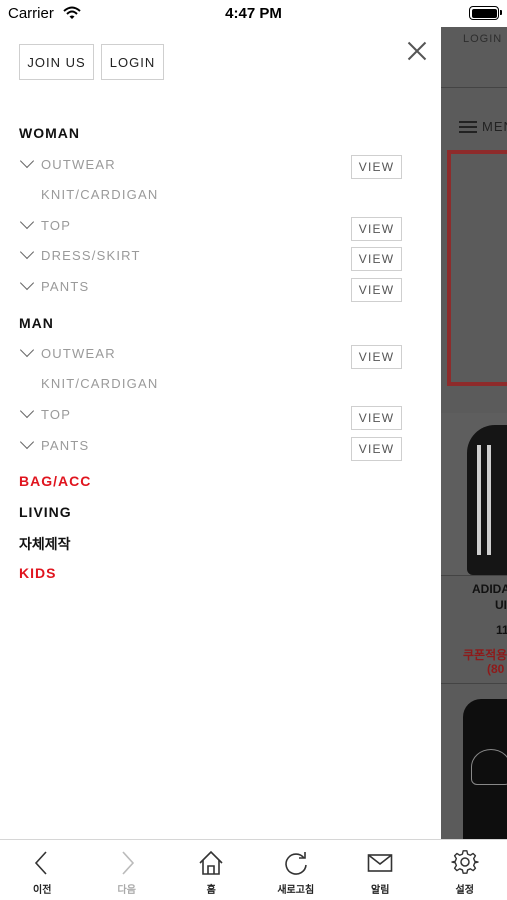 Image resolution: width=507 pixels, height=900 pixels. Describe the element at coordinates (49, 133) in the screenshot. I see `category-woman: WOMAN` at that location.